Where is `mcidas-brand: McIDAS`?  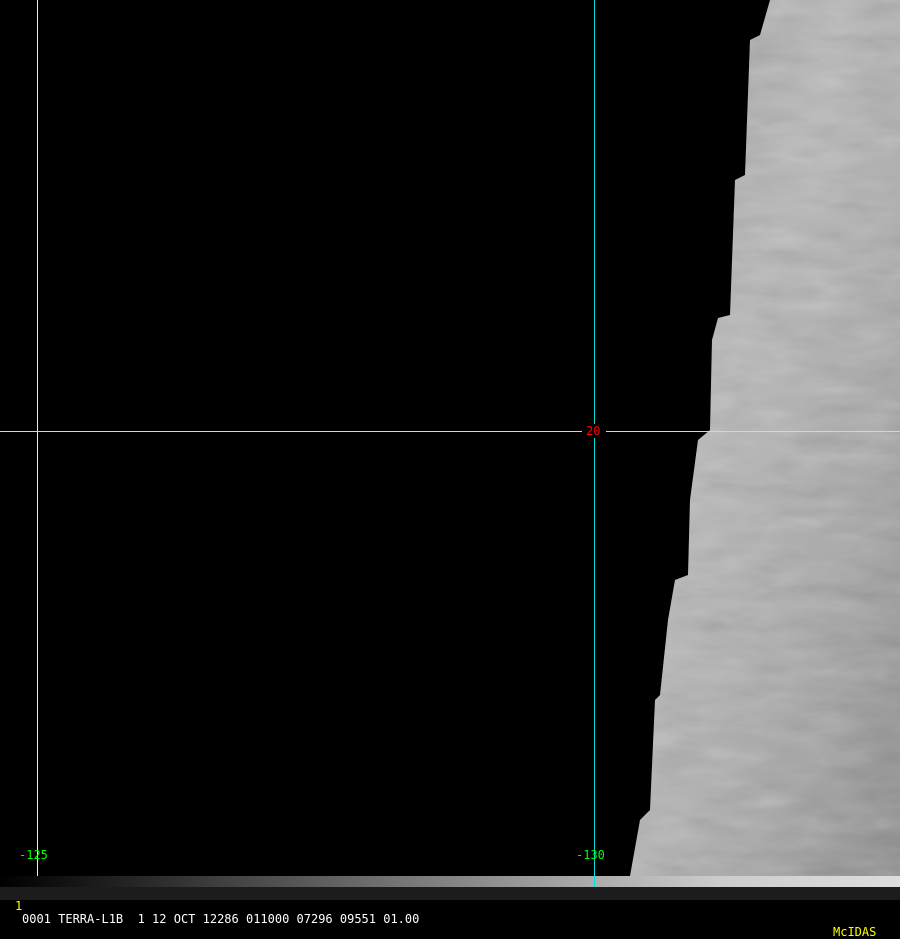 mcidas-brand: McIDAS is located at coordinates (855, 932).